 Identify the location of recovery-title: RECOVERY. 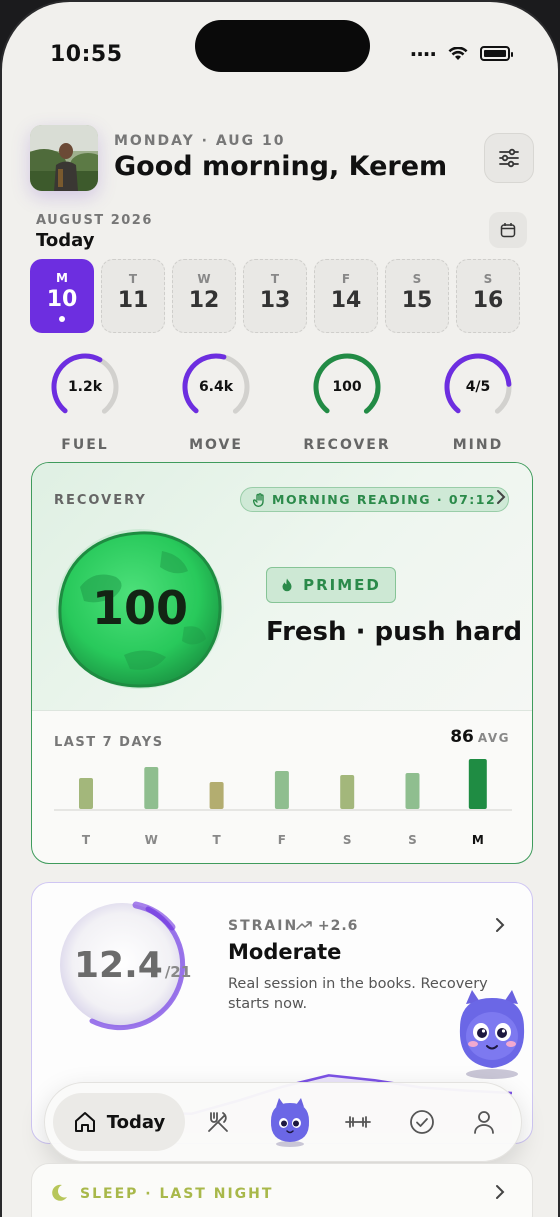
(100, 500).